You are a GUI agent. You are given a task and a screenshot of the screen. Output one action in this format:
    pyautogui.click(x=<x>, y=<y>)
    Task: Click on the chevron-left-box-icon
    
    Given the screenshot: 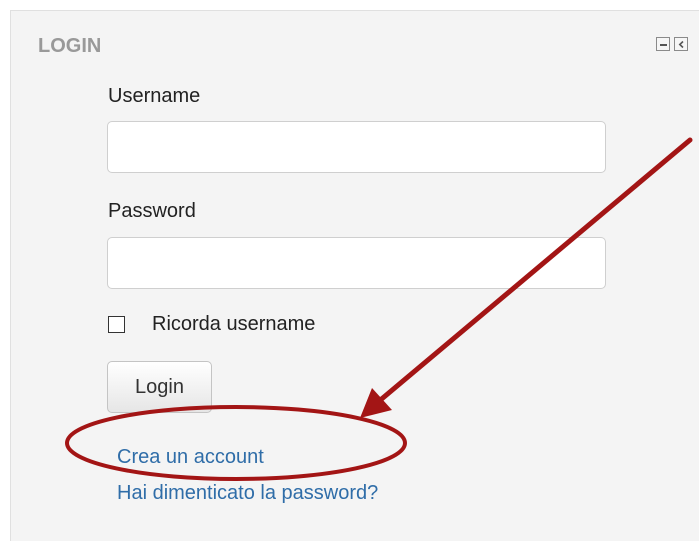 What is the action you would take?
    pyautogui.click(x=681, y=44)
    